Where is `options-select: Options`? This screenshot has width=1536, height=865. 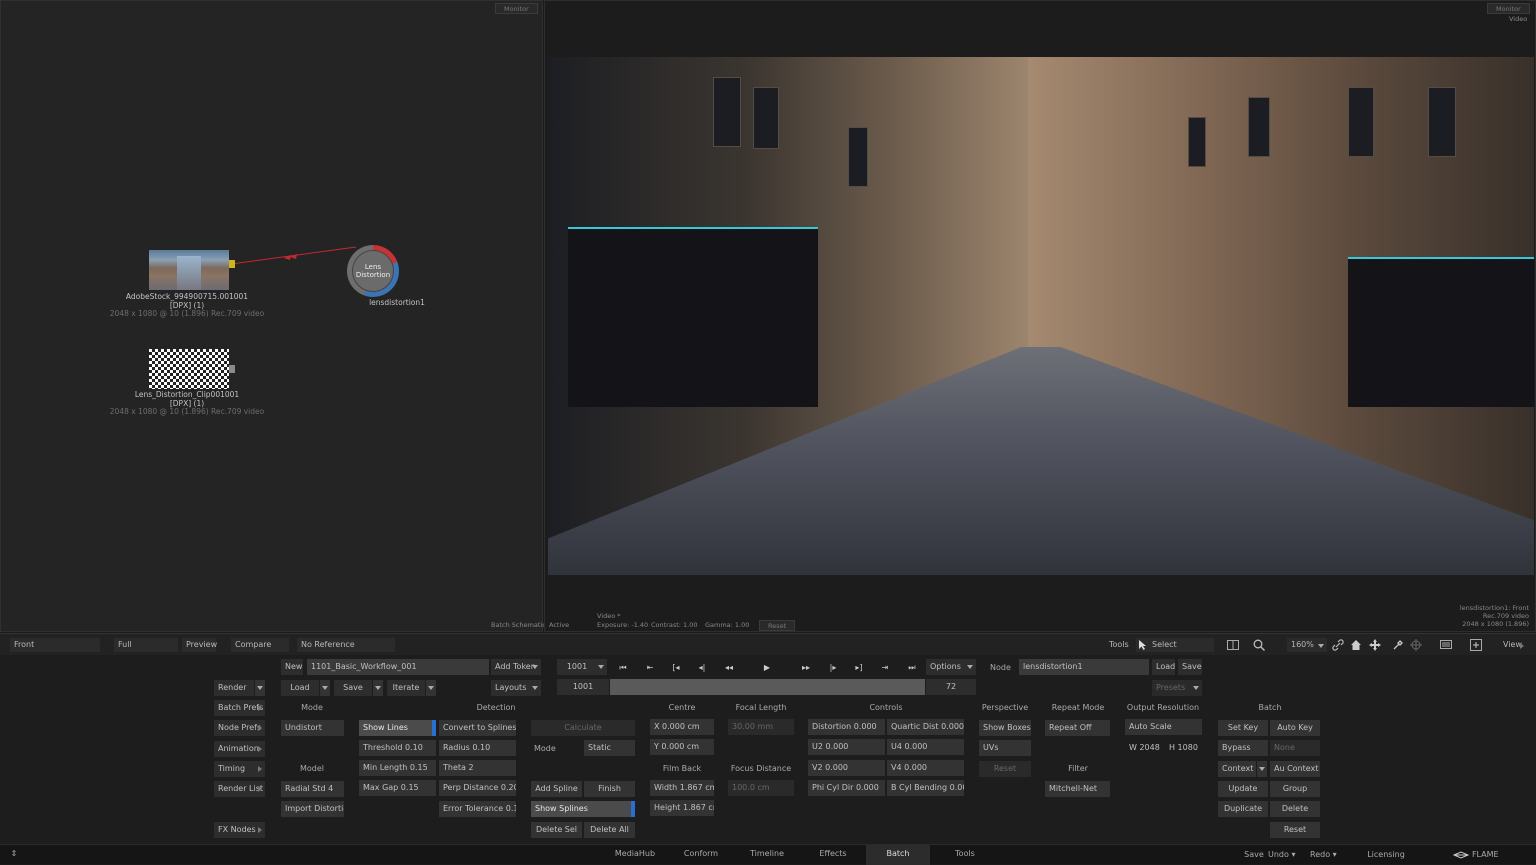
options-select: Options is located at coordinates (951, 667).